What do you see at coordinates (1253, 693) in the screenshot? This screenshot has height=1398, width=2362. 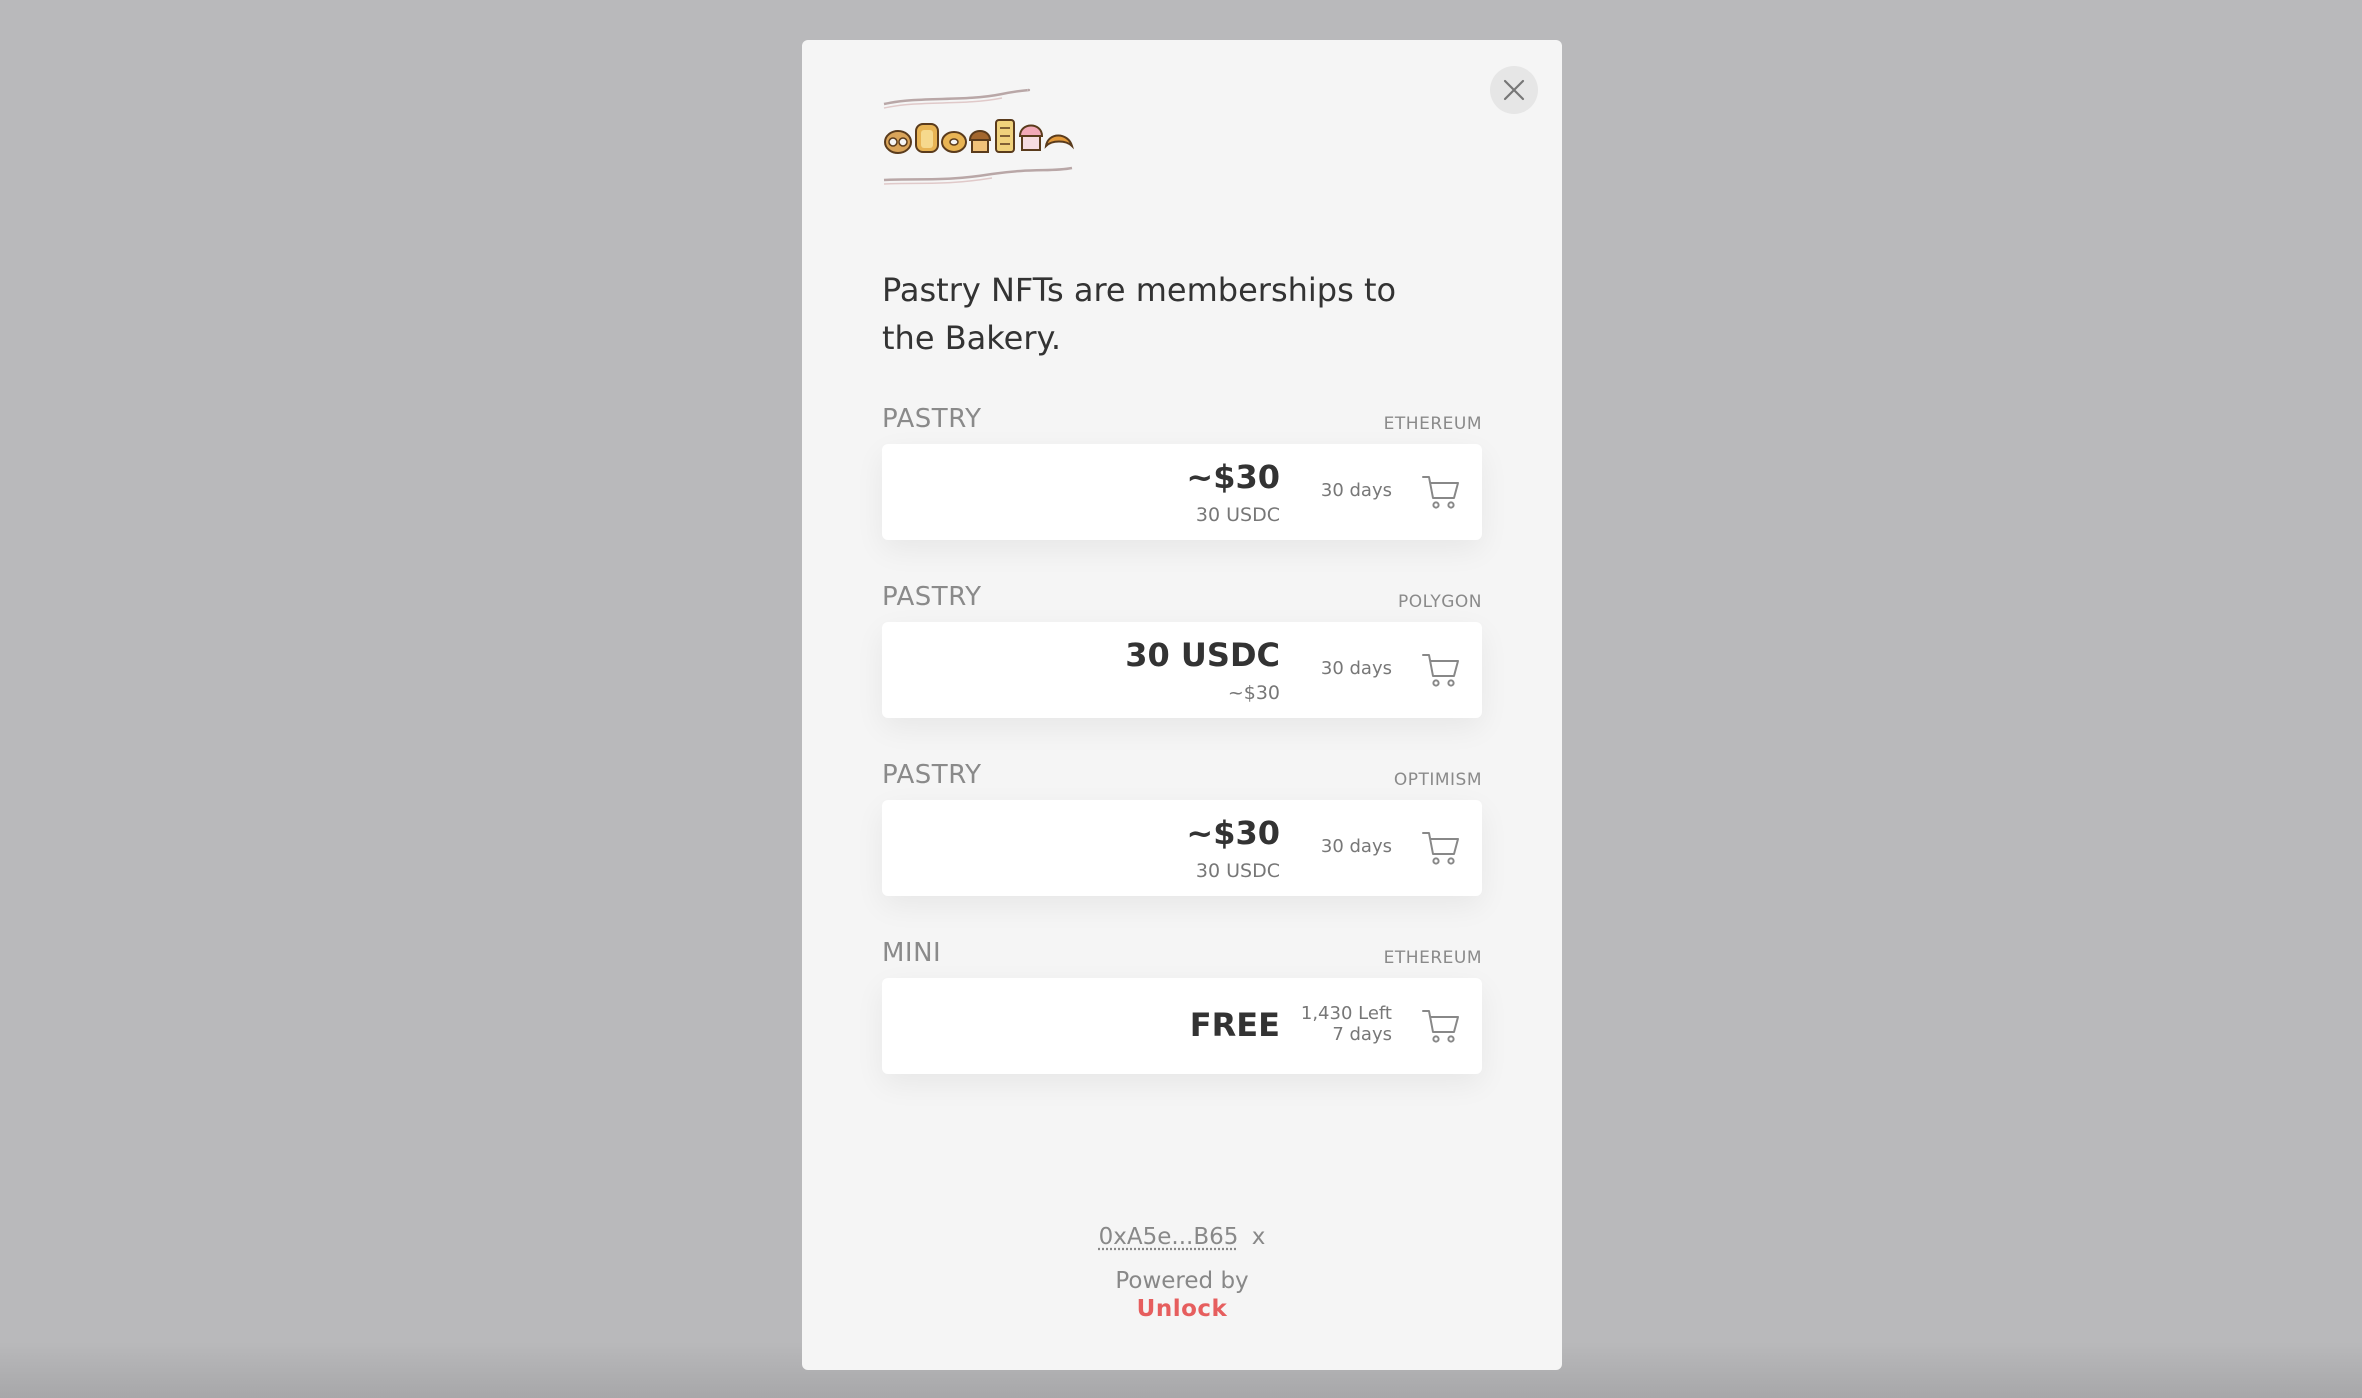 I see `price-sub: ~$30` at bounding box center [1253, 693].